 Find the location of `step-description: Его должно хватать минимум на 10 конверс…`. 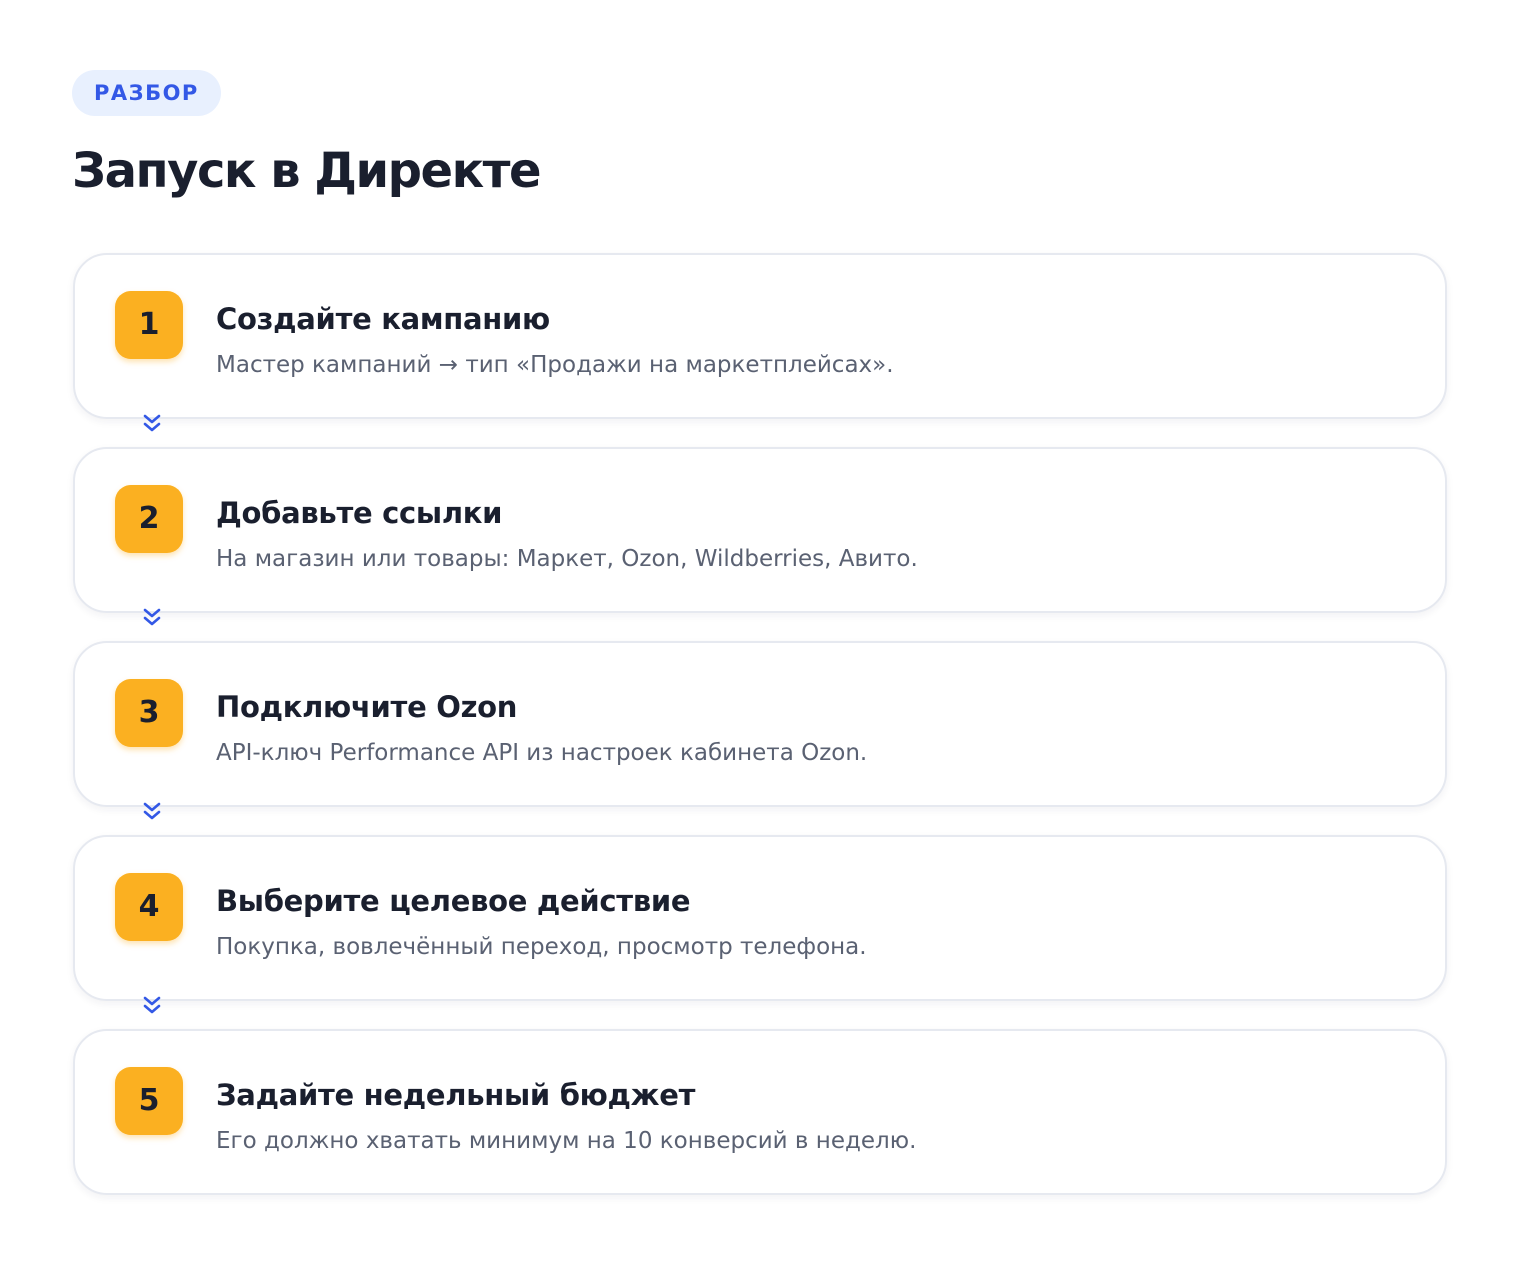

step-description: Его должно хватать минимум на 10 конверс… is located at coordinates (566, 1141).